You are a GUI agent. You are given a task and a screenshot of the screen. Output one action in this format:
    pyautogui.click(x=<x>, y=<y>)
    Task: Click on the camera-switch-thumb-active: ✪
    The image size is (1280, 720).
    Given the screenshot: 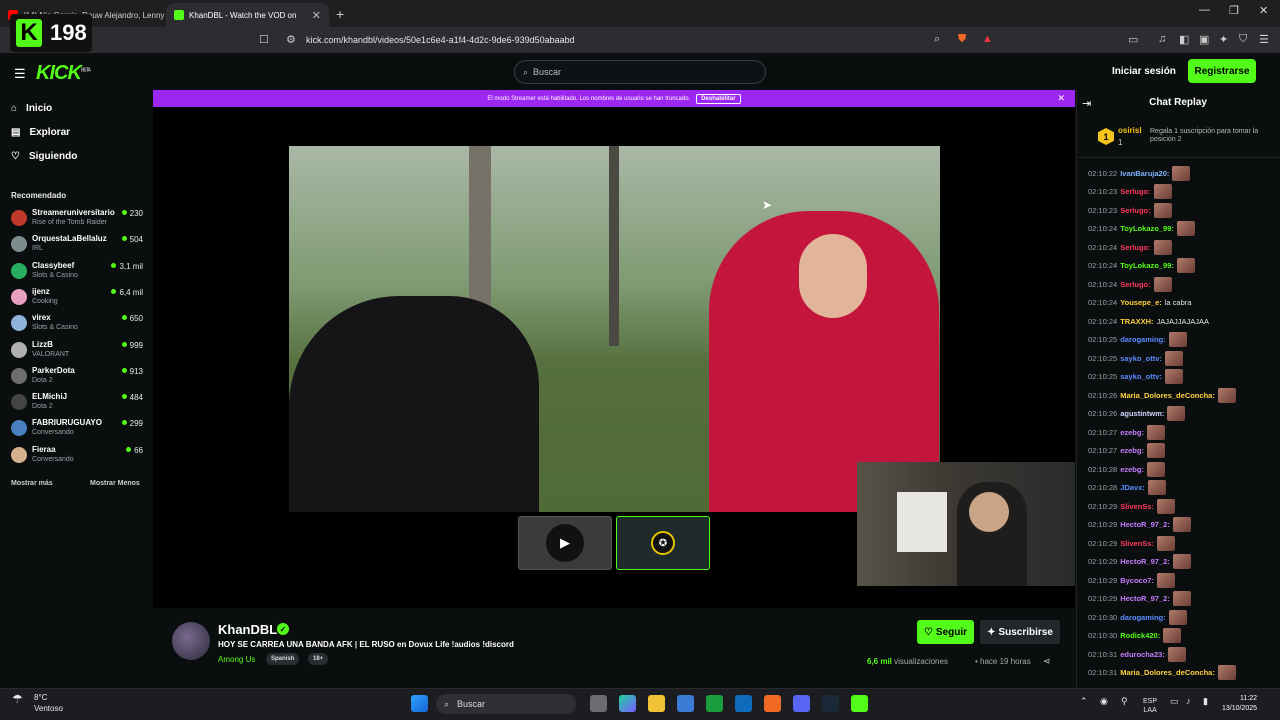 What is the action you would take?
    pyautogui.click(x=663, y=543)
    